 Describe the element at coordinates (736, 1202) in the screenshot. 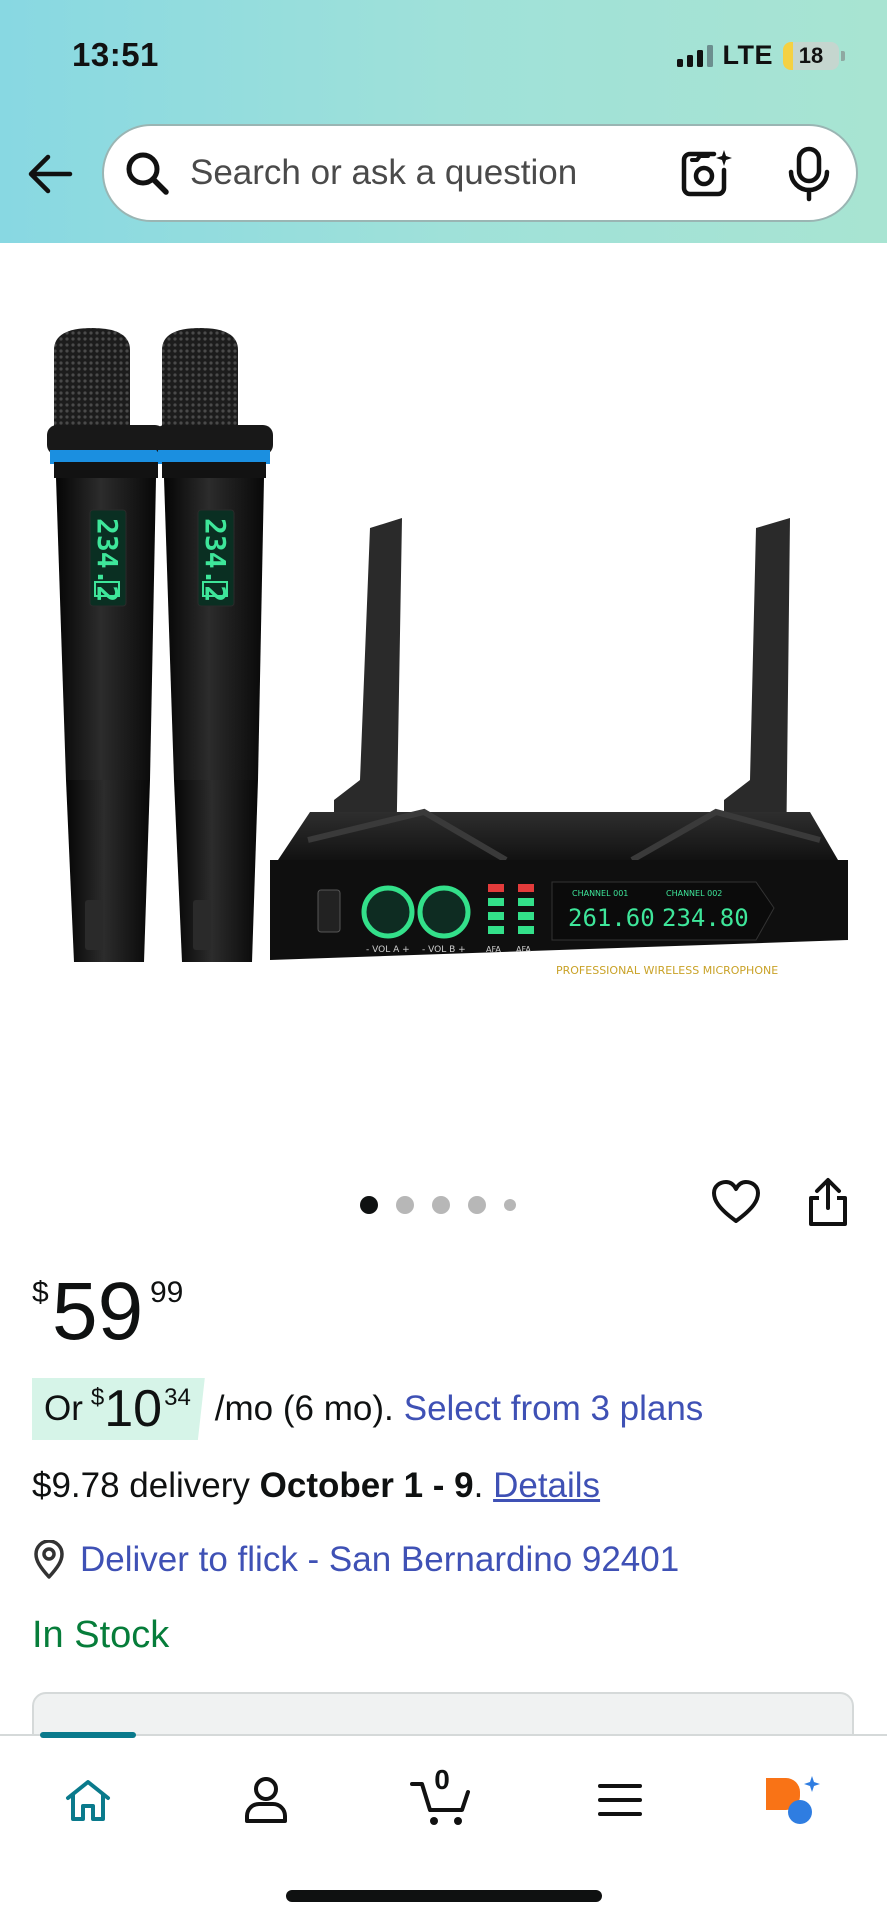

I see `heart-icon` at that location.